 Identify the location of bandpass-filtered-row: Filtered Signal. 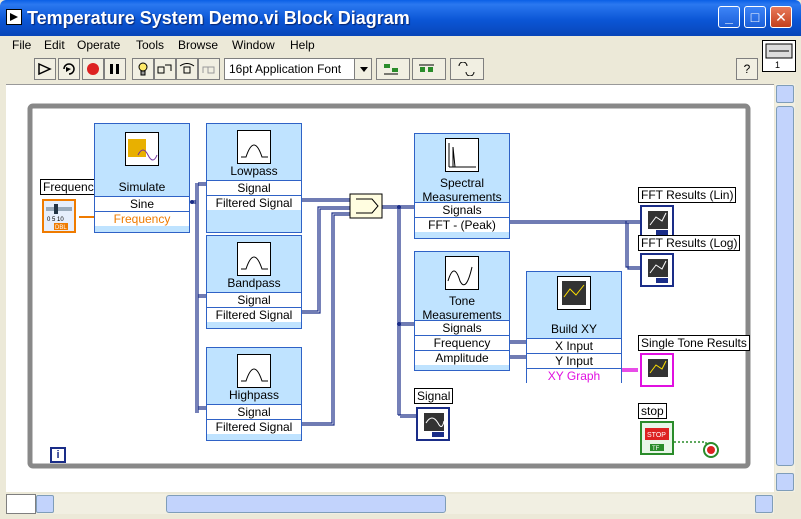
(254, 314).